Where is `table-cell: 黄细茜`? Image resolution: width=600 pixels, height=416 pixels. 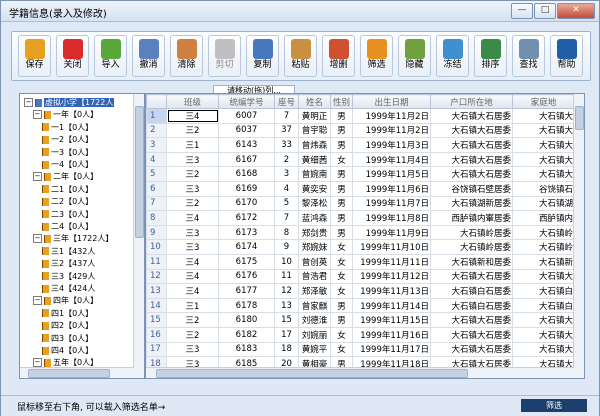 table-cell: 黄细茜 is located at coordinates (314, 159).